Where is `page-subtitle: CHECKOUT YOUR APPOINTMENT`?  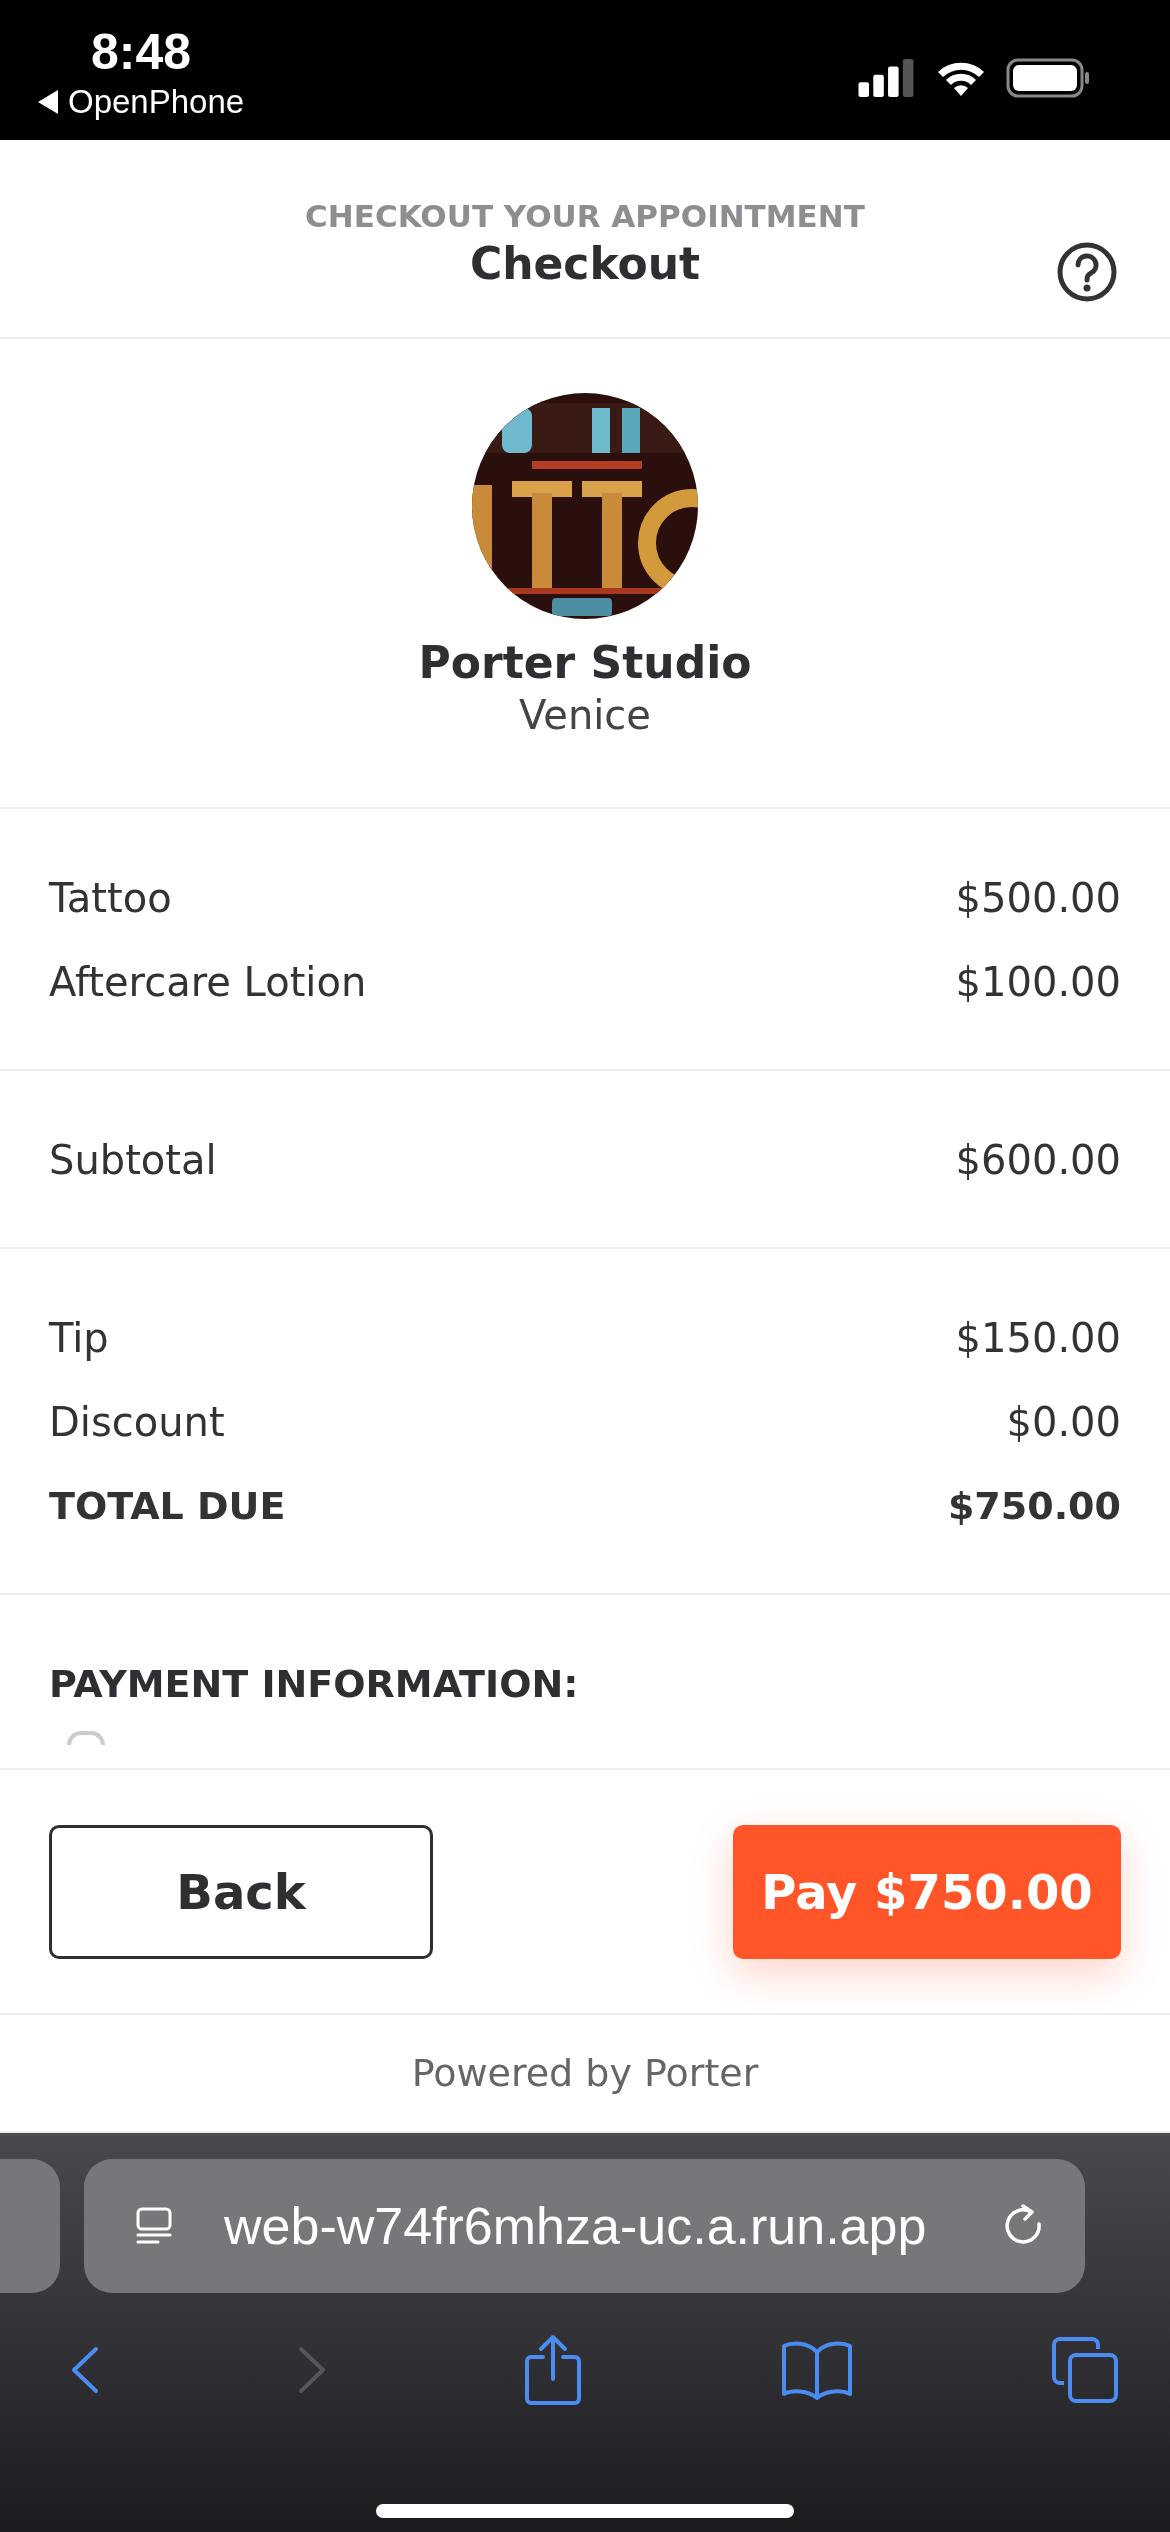
page-subtitle: CHECKOUT YOUR APPOINTMENT is located at coordinates (585, 216).